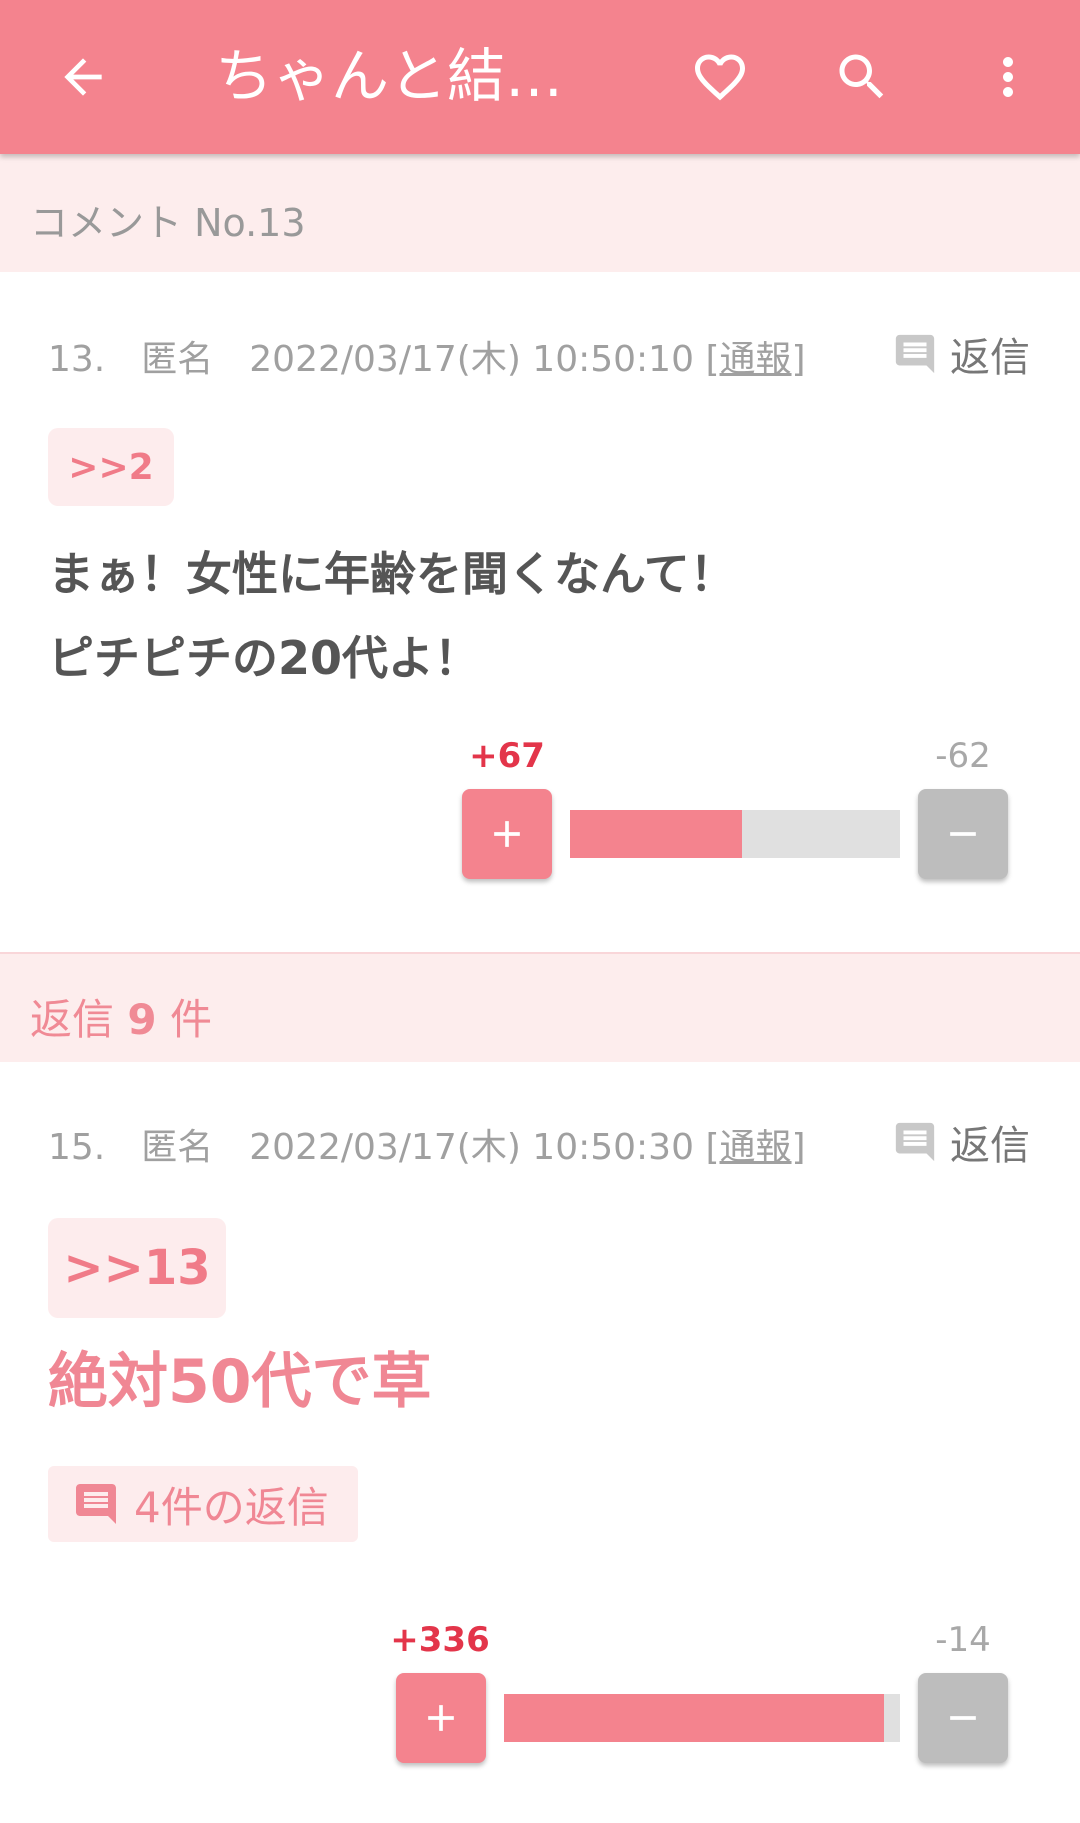 This screenshot has width=1080, height=1823. I want to click on more-vert-icon, so click(1008, 77).